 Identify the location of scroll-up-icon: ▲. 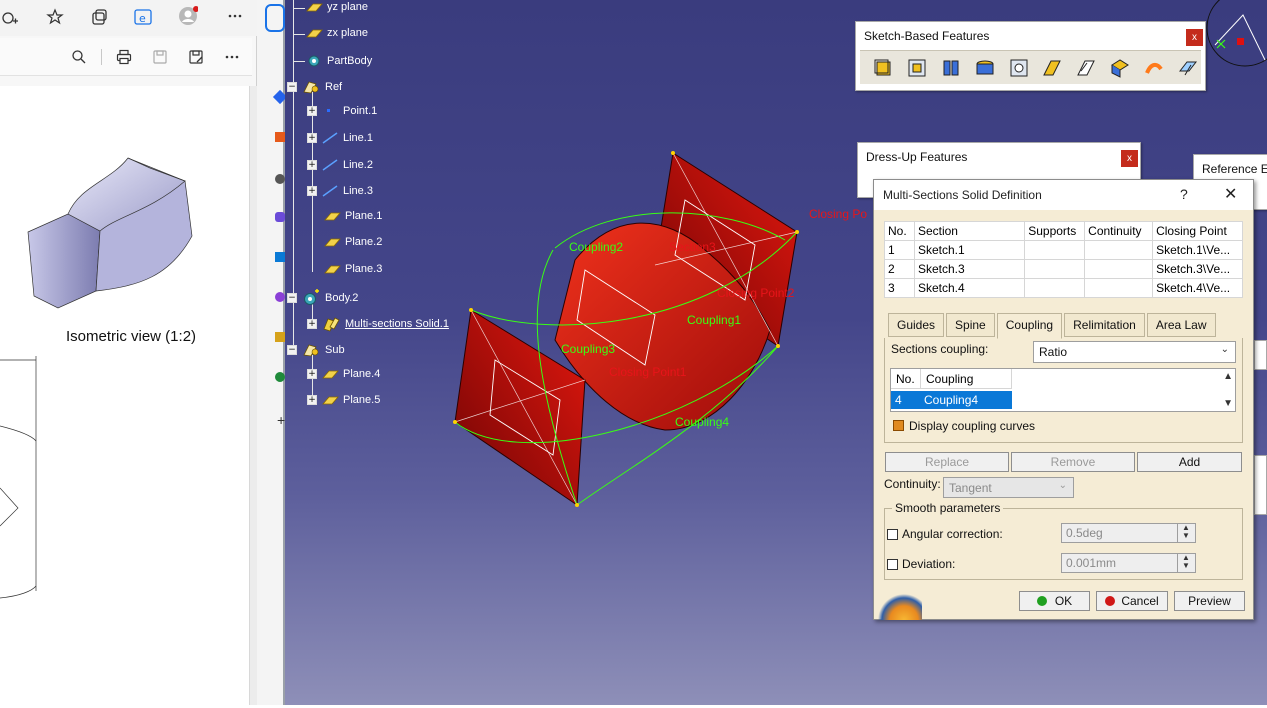
(1228, 376).